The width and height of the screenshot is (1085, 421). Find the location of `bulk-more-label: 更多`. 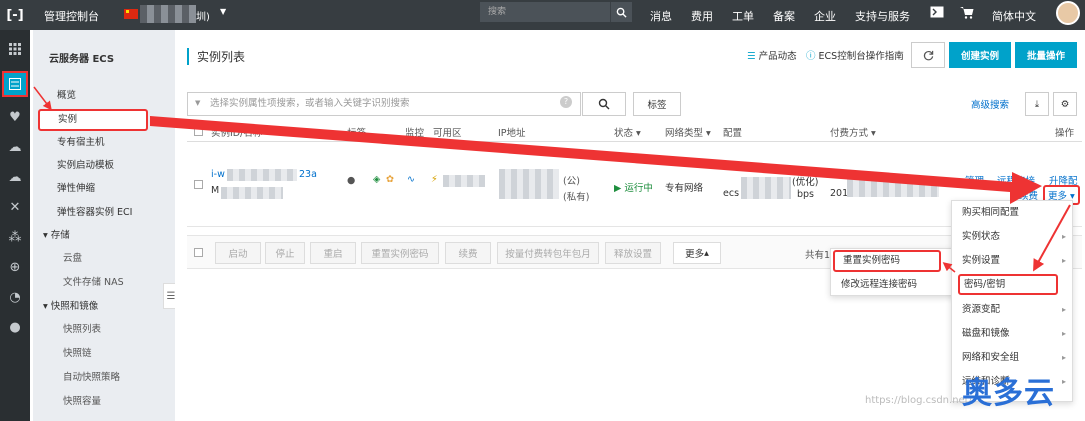

bulk-more-label: 更多 is located at coordinates (695, 254).